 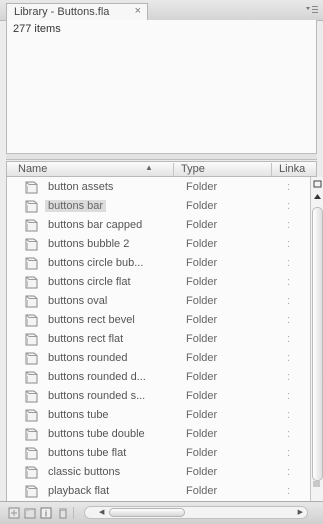 What do you see at coordinates (158, 225) in the screenshot?
I see `list-item: buttons bar capped Folder:` at bounding box center [158, 225].